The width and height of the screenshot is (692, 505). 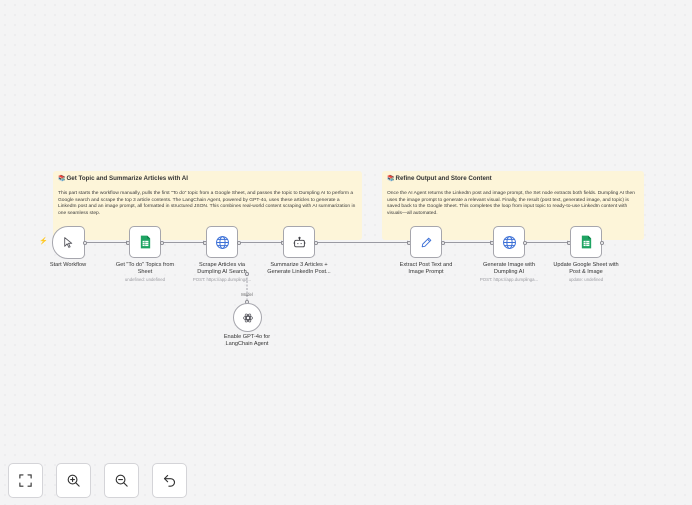 I want to click on zoom-out-button, so click(x=121, y=480).